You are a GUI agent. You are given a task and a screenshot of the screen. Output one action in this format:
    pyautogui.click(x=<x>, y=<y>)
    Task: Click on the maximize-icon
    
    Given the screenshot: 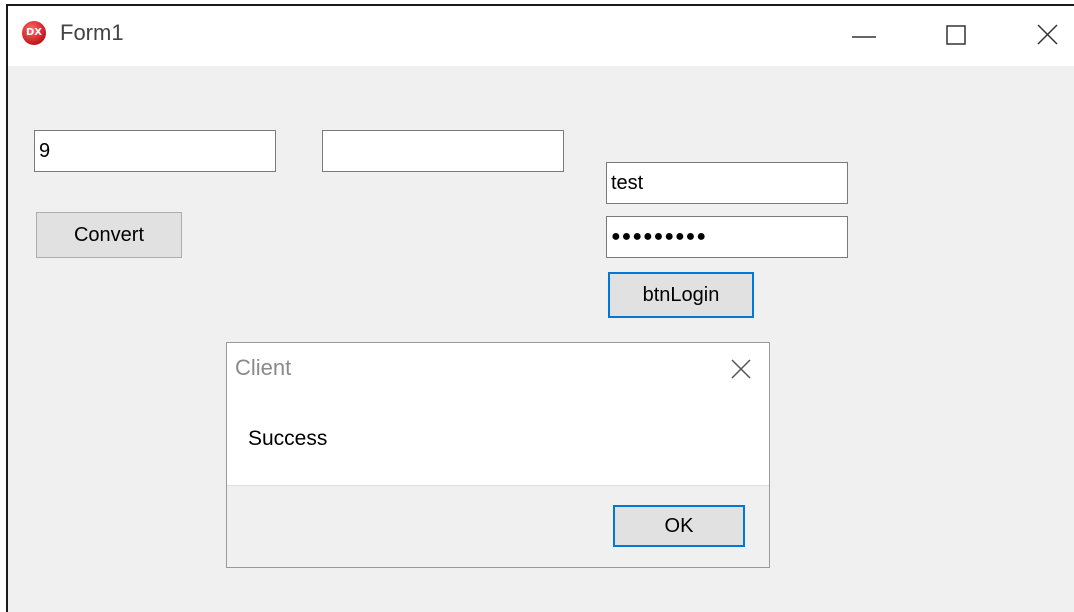 What is the action you would take?
    pyautogui.click(x=956, y=35)
    